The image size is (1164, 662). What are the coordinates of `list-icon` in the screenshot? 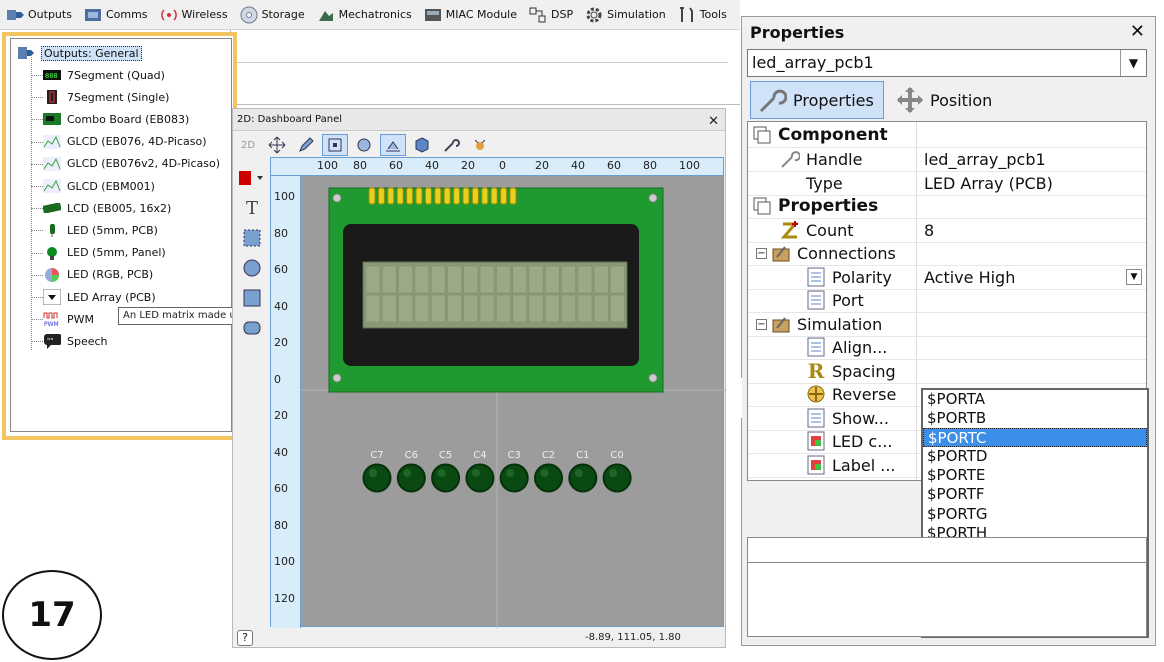 It's located at (816, 277).